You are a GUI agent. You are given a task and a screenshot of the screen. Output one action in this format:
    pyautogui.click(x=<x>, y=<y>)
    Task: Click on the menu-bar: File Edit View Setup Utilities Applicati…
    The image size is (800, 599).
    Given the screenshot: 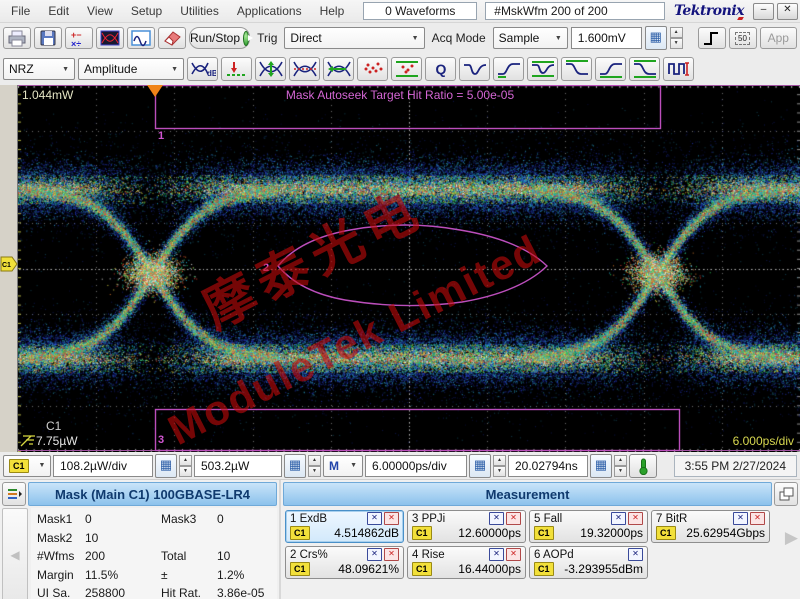 What is the action you would take?
    pyautogui.click(x=400, y=11)
    